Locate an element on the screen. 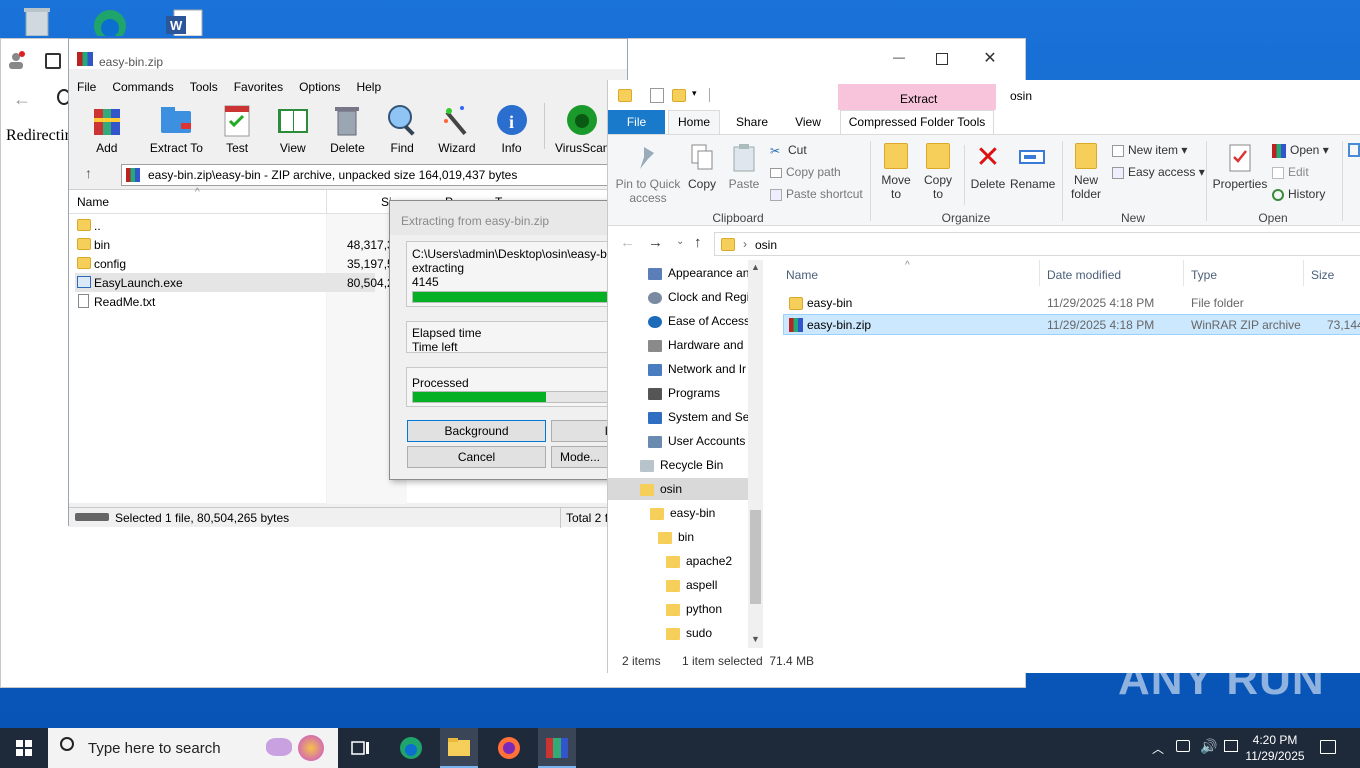  find-button: Find is located at coordinates (402, 128).